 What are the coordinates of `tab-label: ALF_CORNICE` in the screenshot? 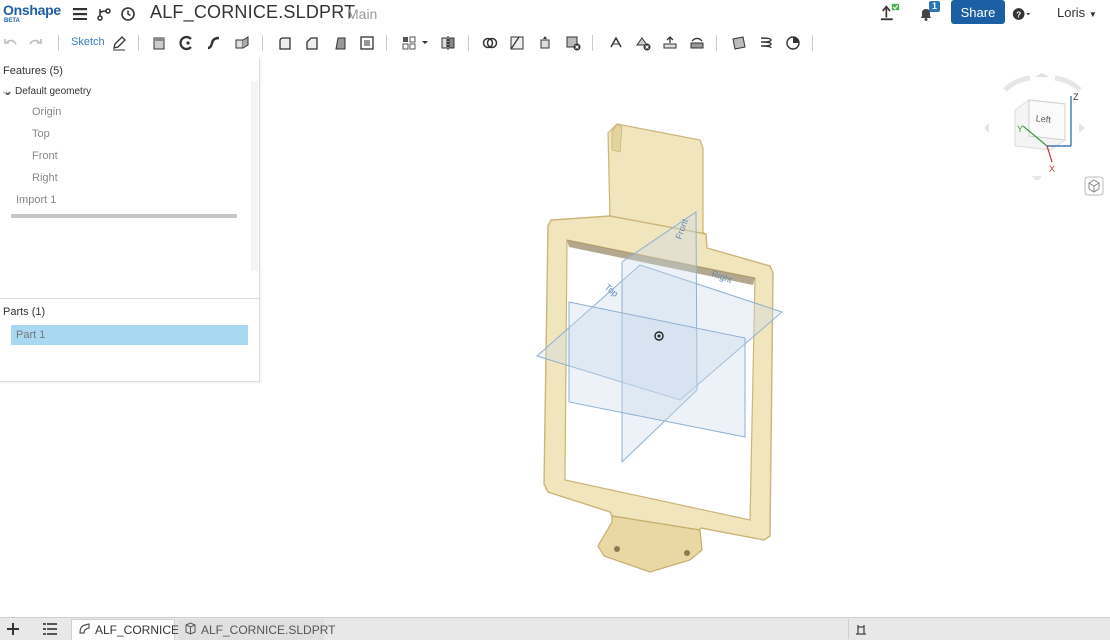 It's located at (137, 630).